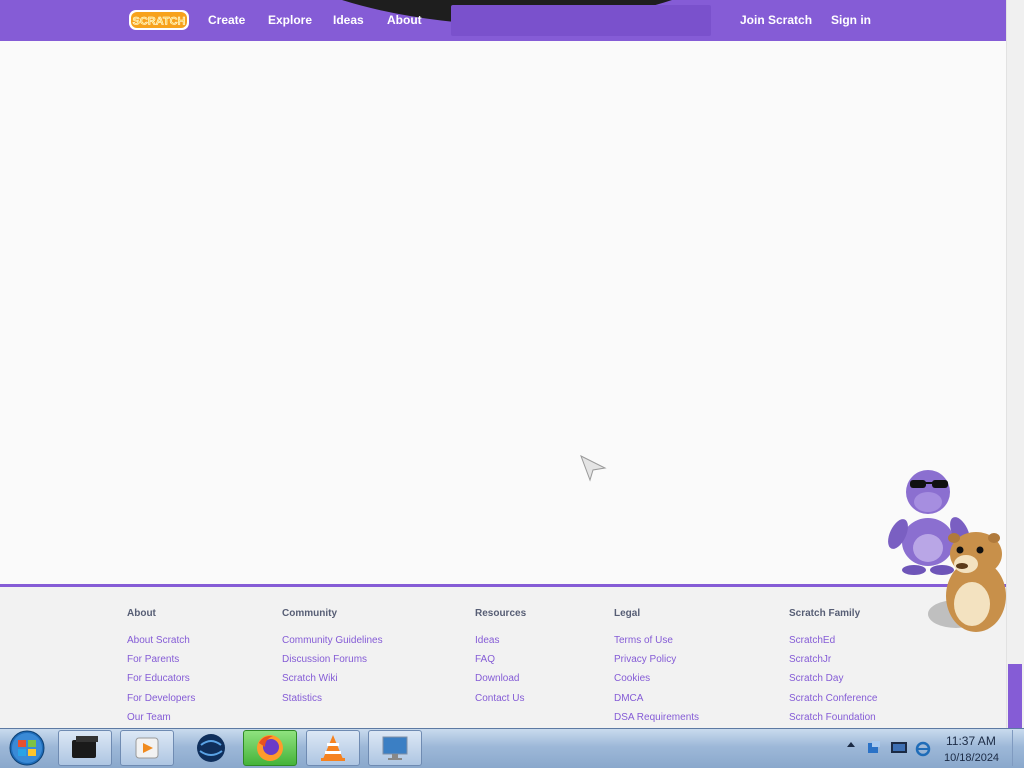  What do you see at coordinates (833, 640) in the screenshot?
I see `footer-link: ScratchEd` at bounding box center [833, 640].